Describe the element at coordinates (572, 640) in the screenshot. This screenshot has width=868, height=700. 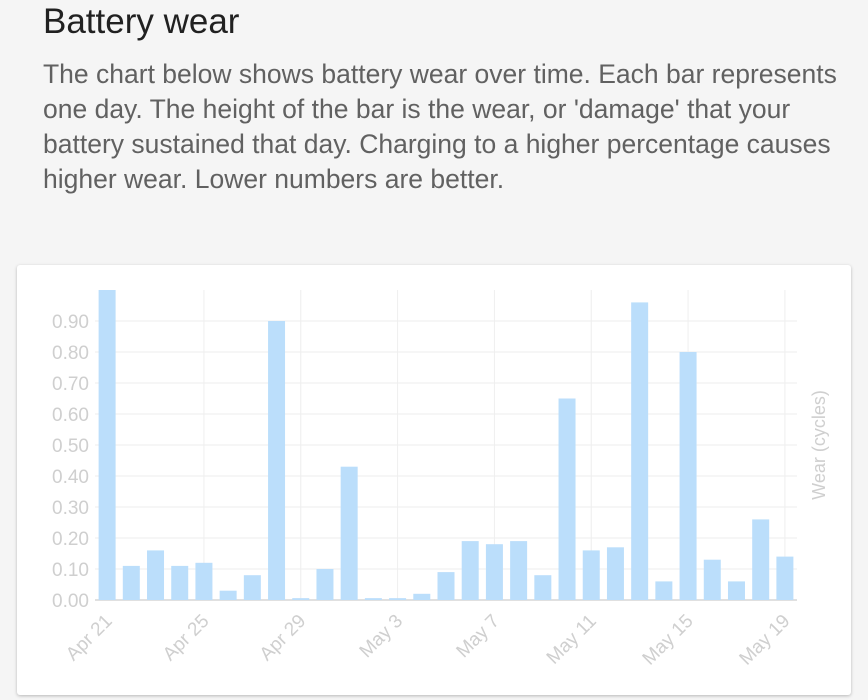
I see `x-tick-label: May 11` at that location.